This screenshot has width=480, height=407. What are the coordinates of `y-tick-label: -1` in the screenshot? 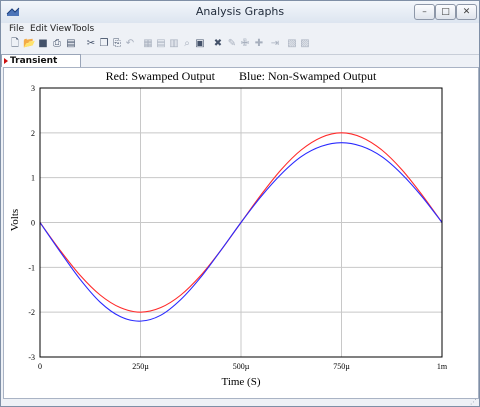 It's located at (31, 267).